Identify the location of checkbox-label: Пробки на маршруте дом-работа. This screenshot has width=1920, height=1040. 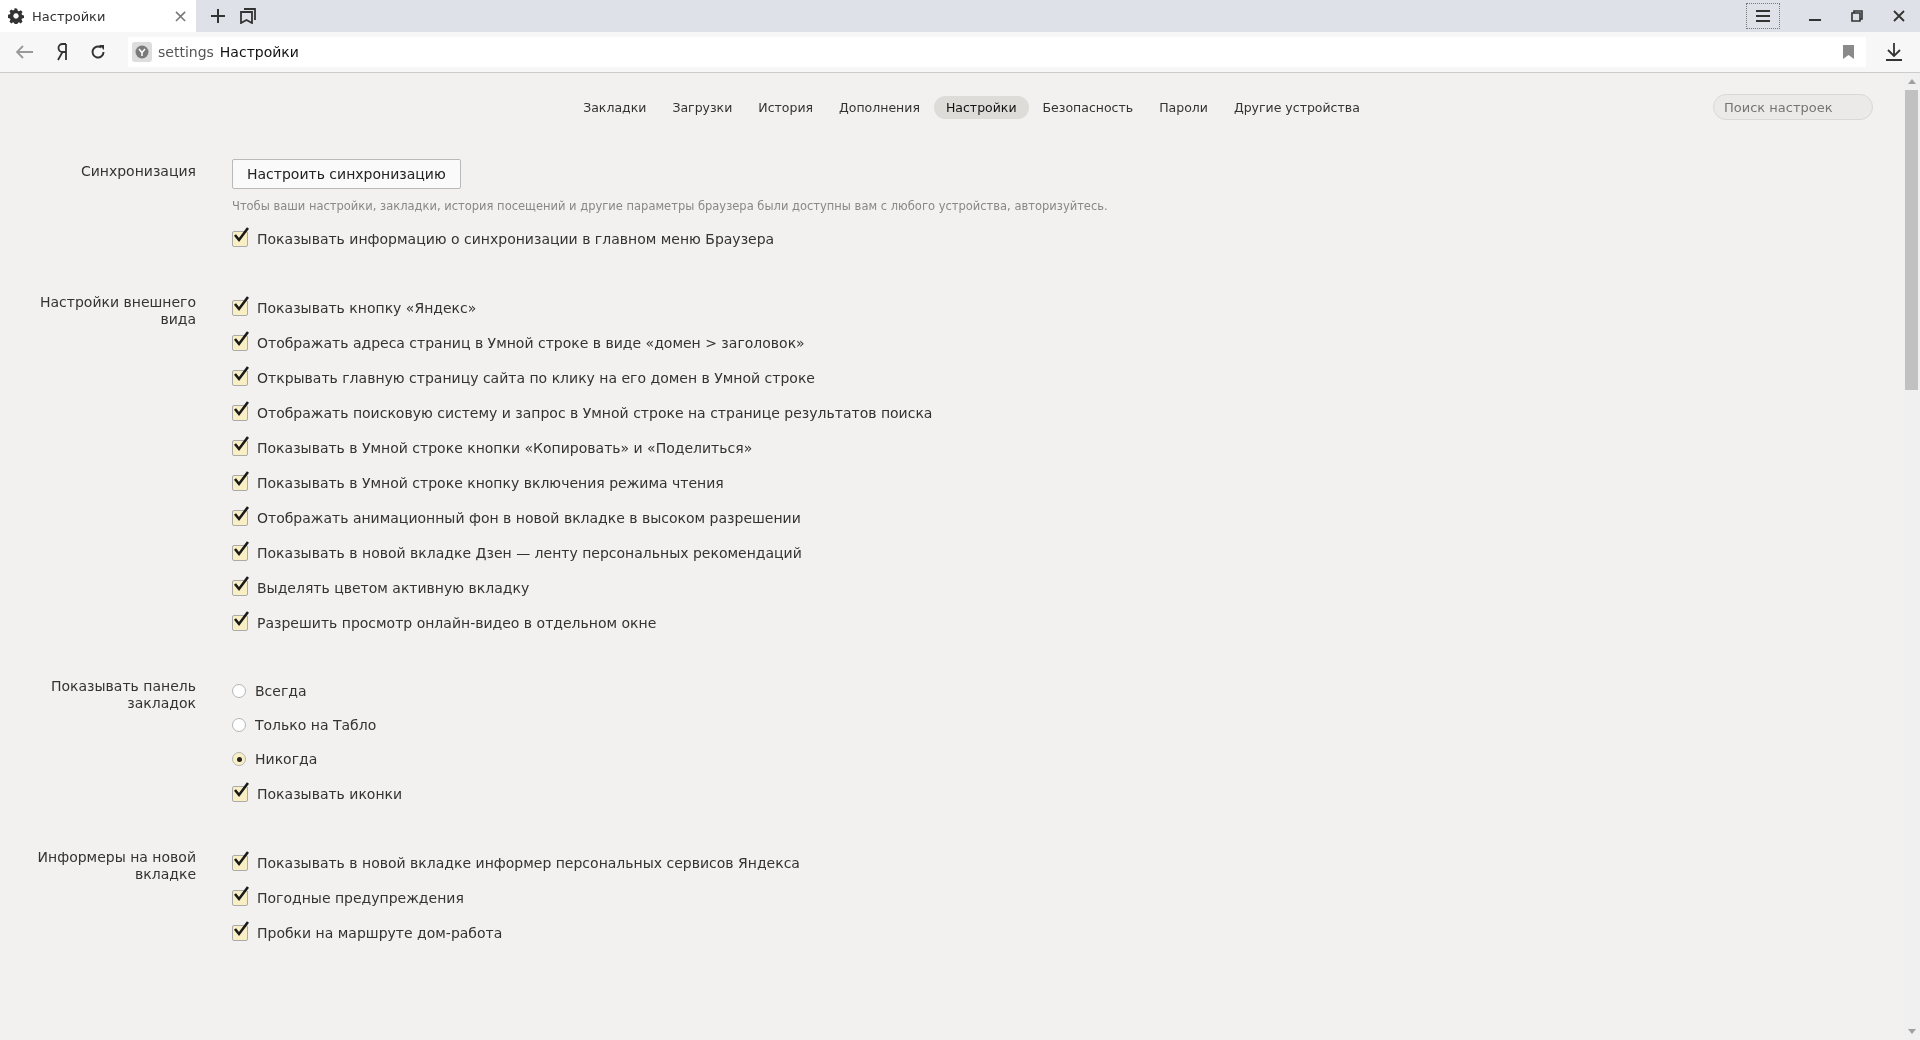
(380, 932).